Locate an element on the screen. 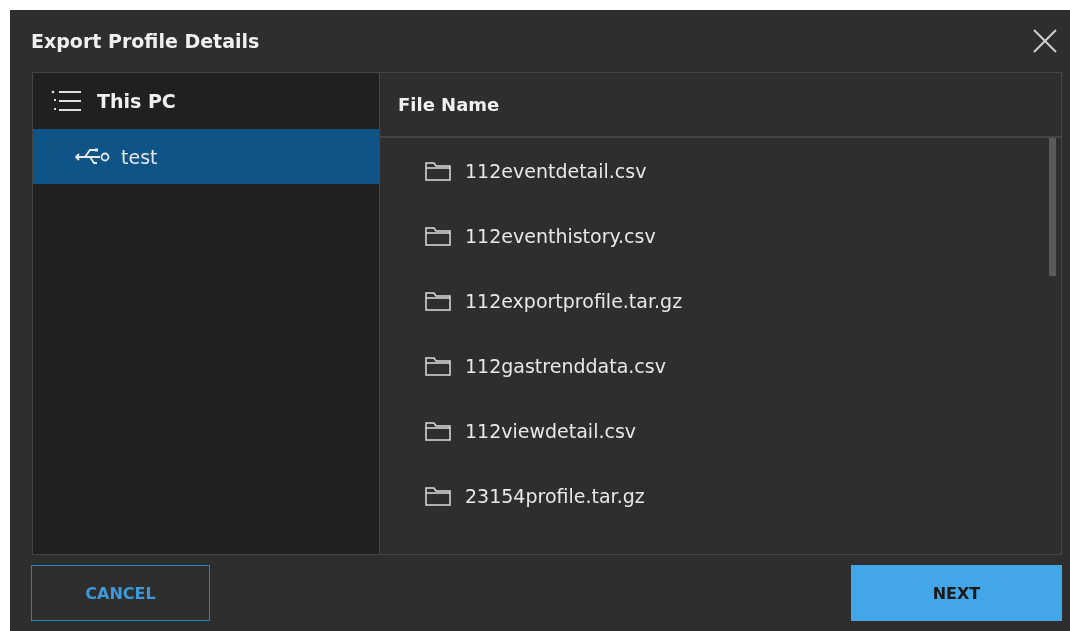  tree-root-label: This PC is located at coordinates (136, 101).